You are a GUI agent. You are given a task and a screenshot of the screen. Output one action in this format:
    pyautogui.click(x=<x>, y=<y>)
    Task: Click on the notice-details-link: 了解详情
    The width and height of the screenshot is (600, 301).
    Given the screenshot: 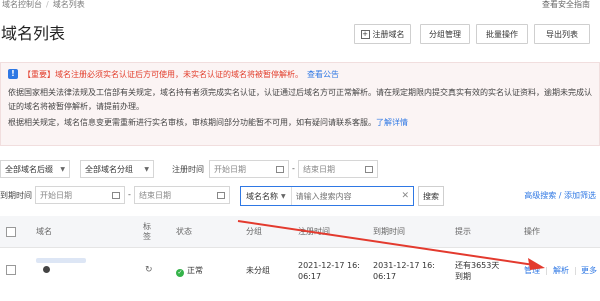 What is the action you would take?
    pyautogui.click(x=392, y=122)
    